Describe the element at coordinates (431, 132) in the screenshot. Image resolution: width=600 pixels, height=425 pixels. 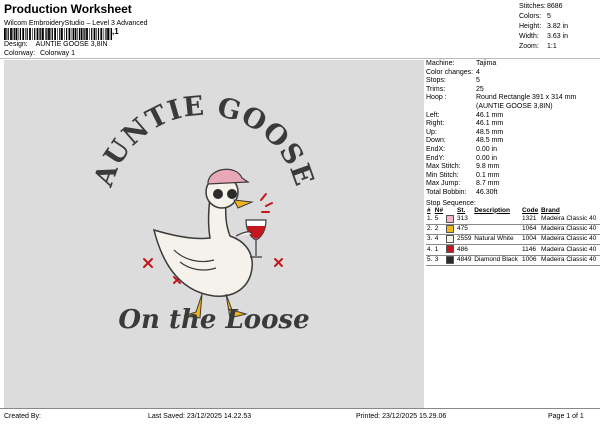
I see `spec-label: Up:` at that location.